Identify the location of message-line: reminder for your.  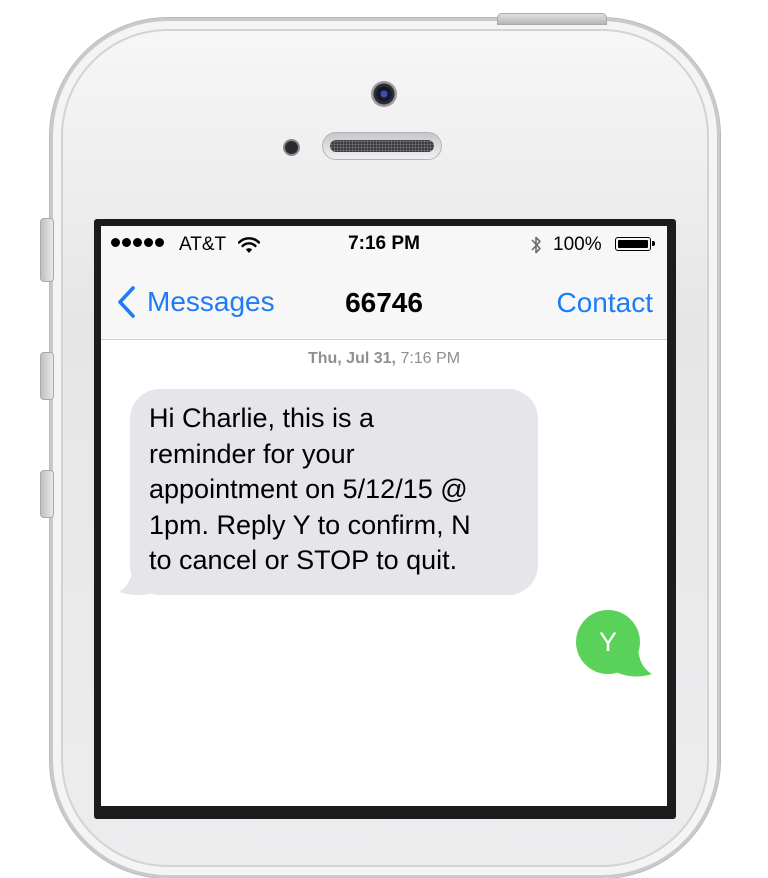
(252, 453).